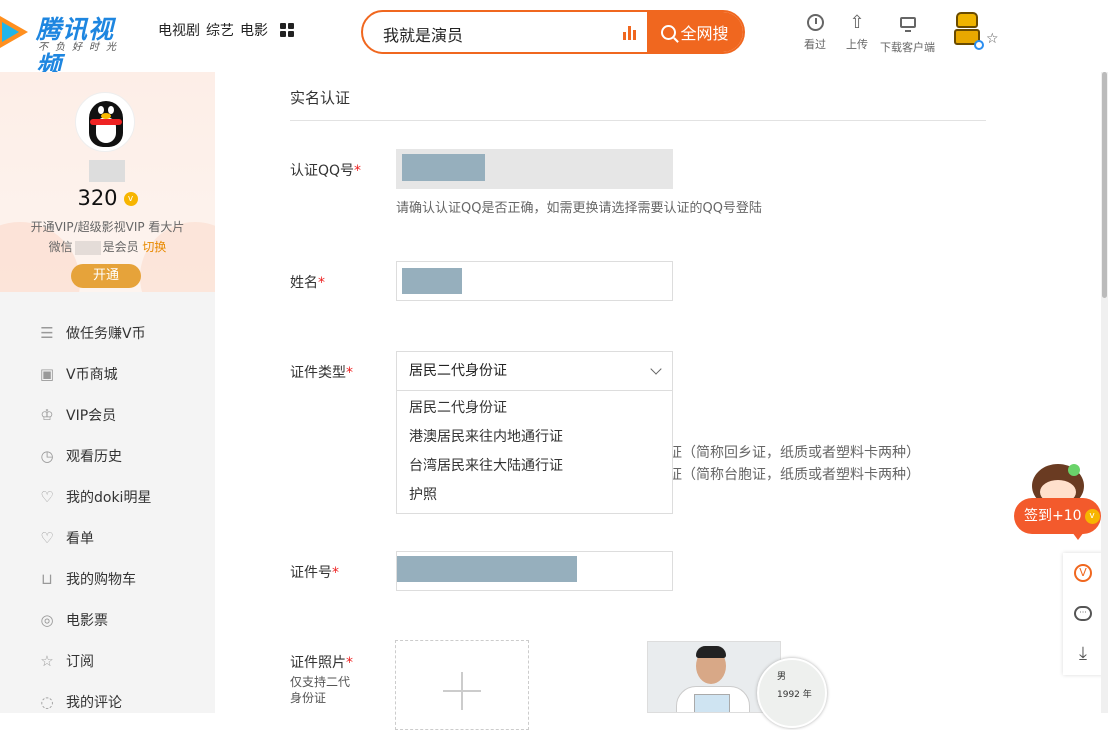 Image resolution: width=1108 pixels, height=730 pixels. Describe the element at coordinates (321, 662) in the screenshot. I see `photo-label: 证件照片*` at that location.